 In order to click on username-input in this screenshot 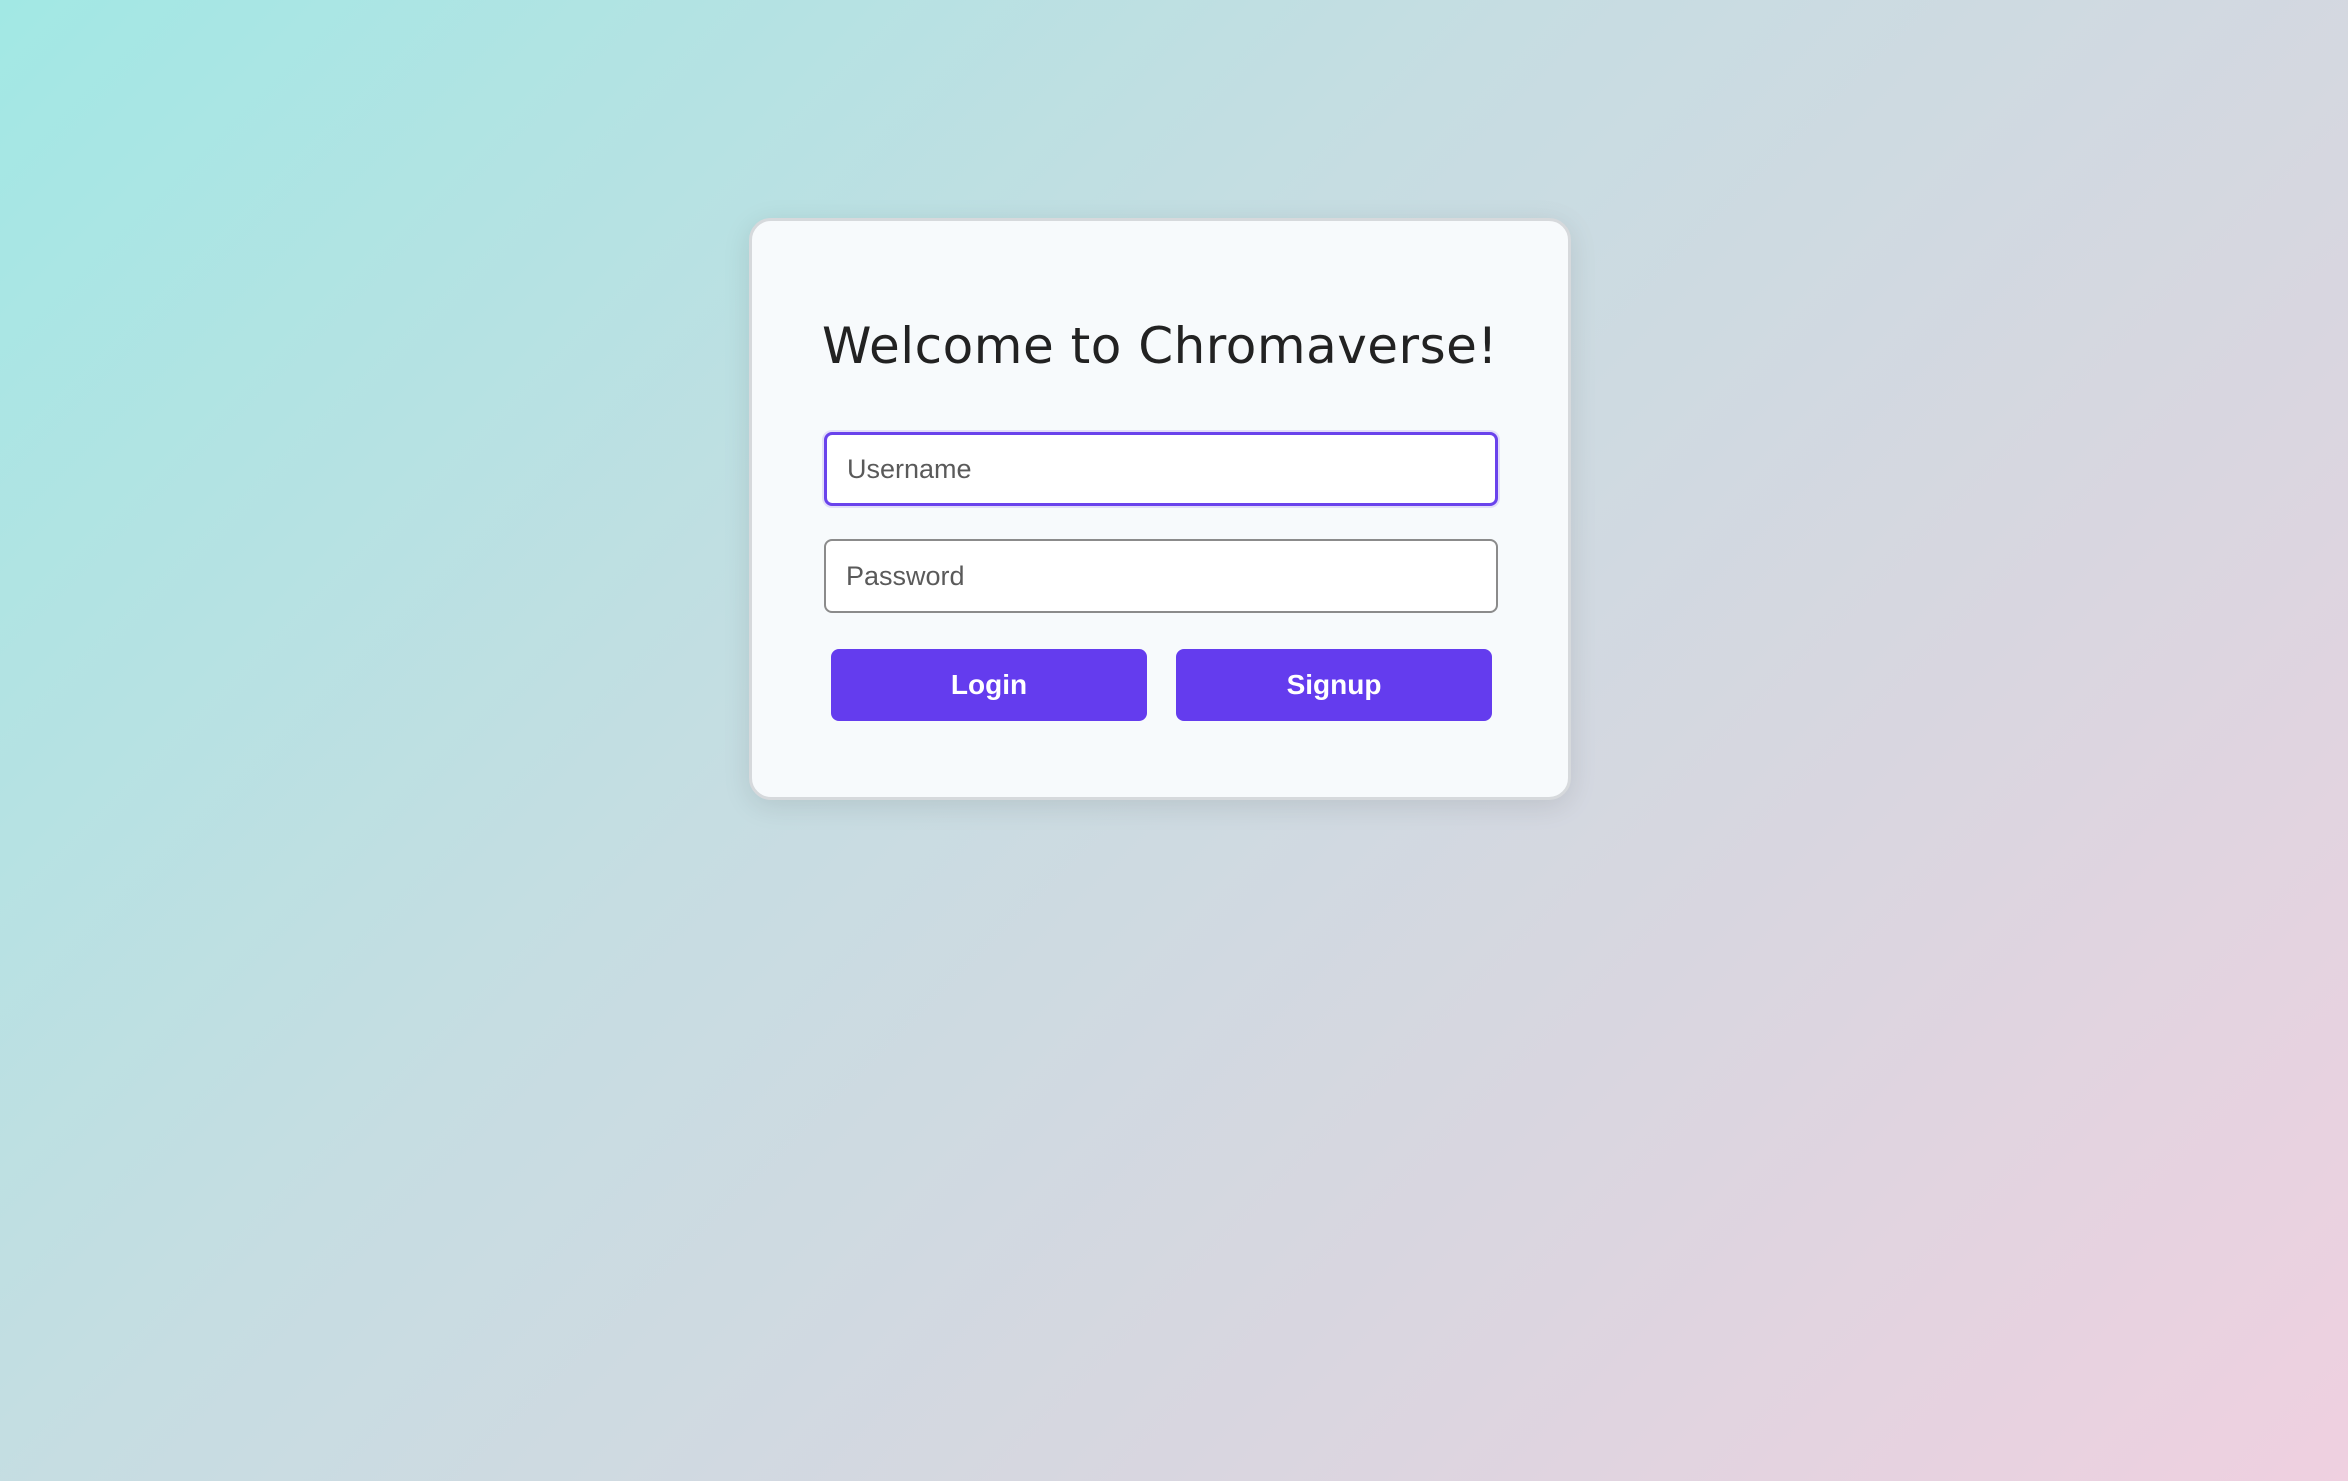, I will do `click(1161, 469)`.